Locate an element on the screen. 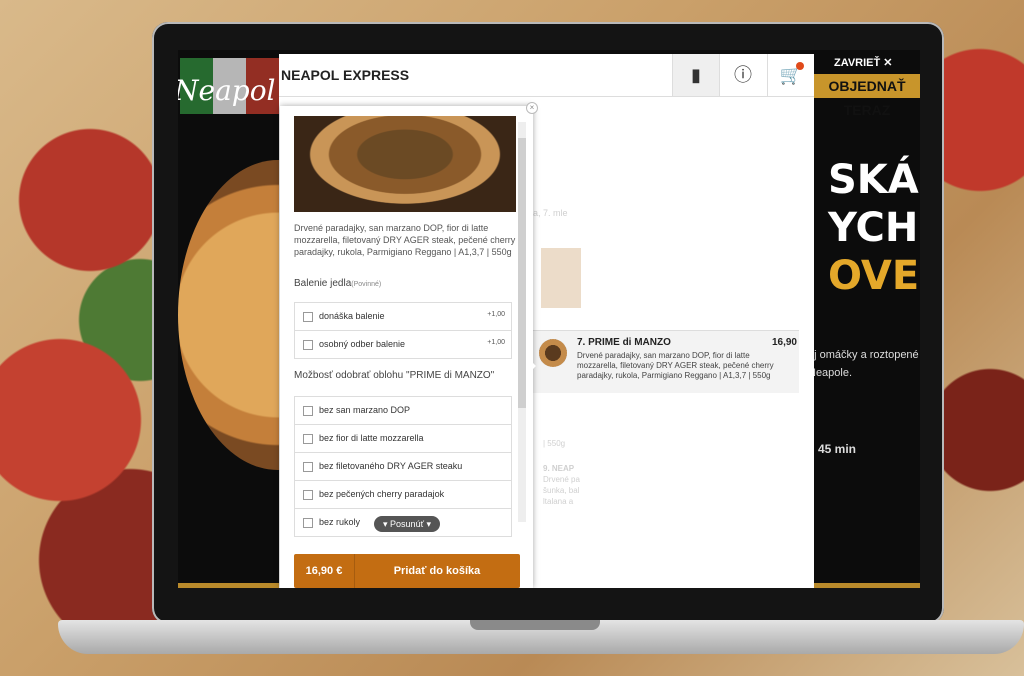  removal-option: bez filetovaného DRY AGER steaku is located at coordinates (403, 467).